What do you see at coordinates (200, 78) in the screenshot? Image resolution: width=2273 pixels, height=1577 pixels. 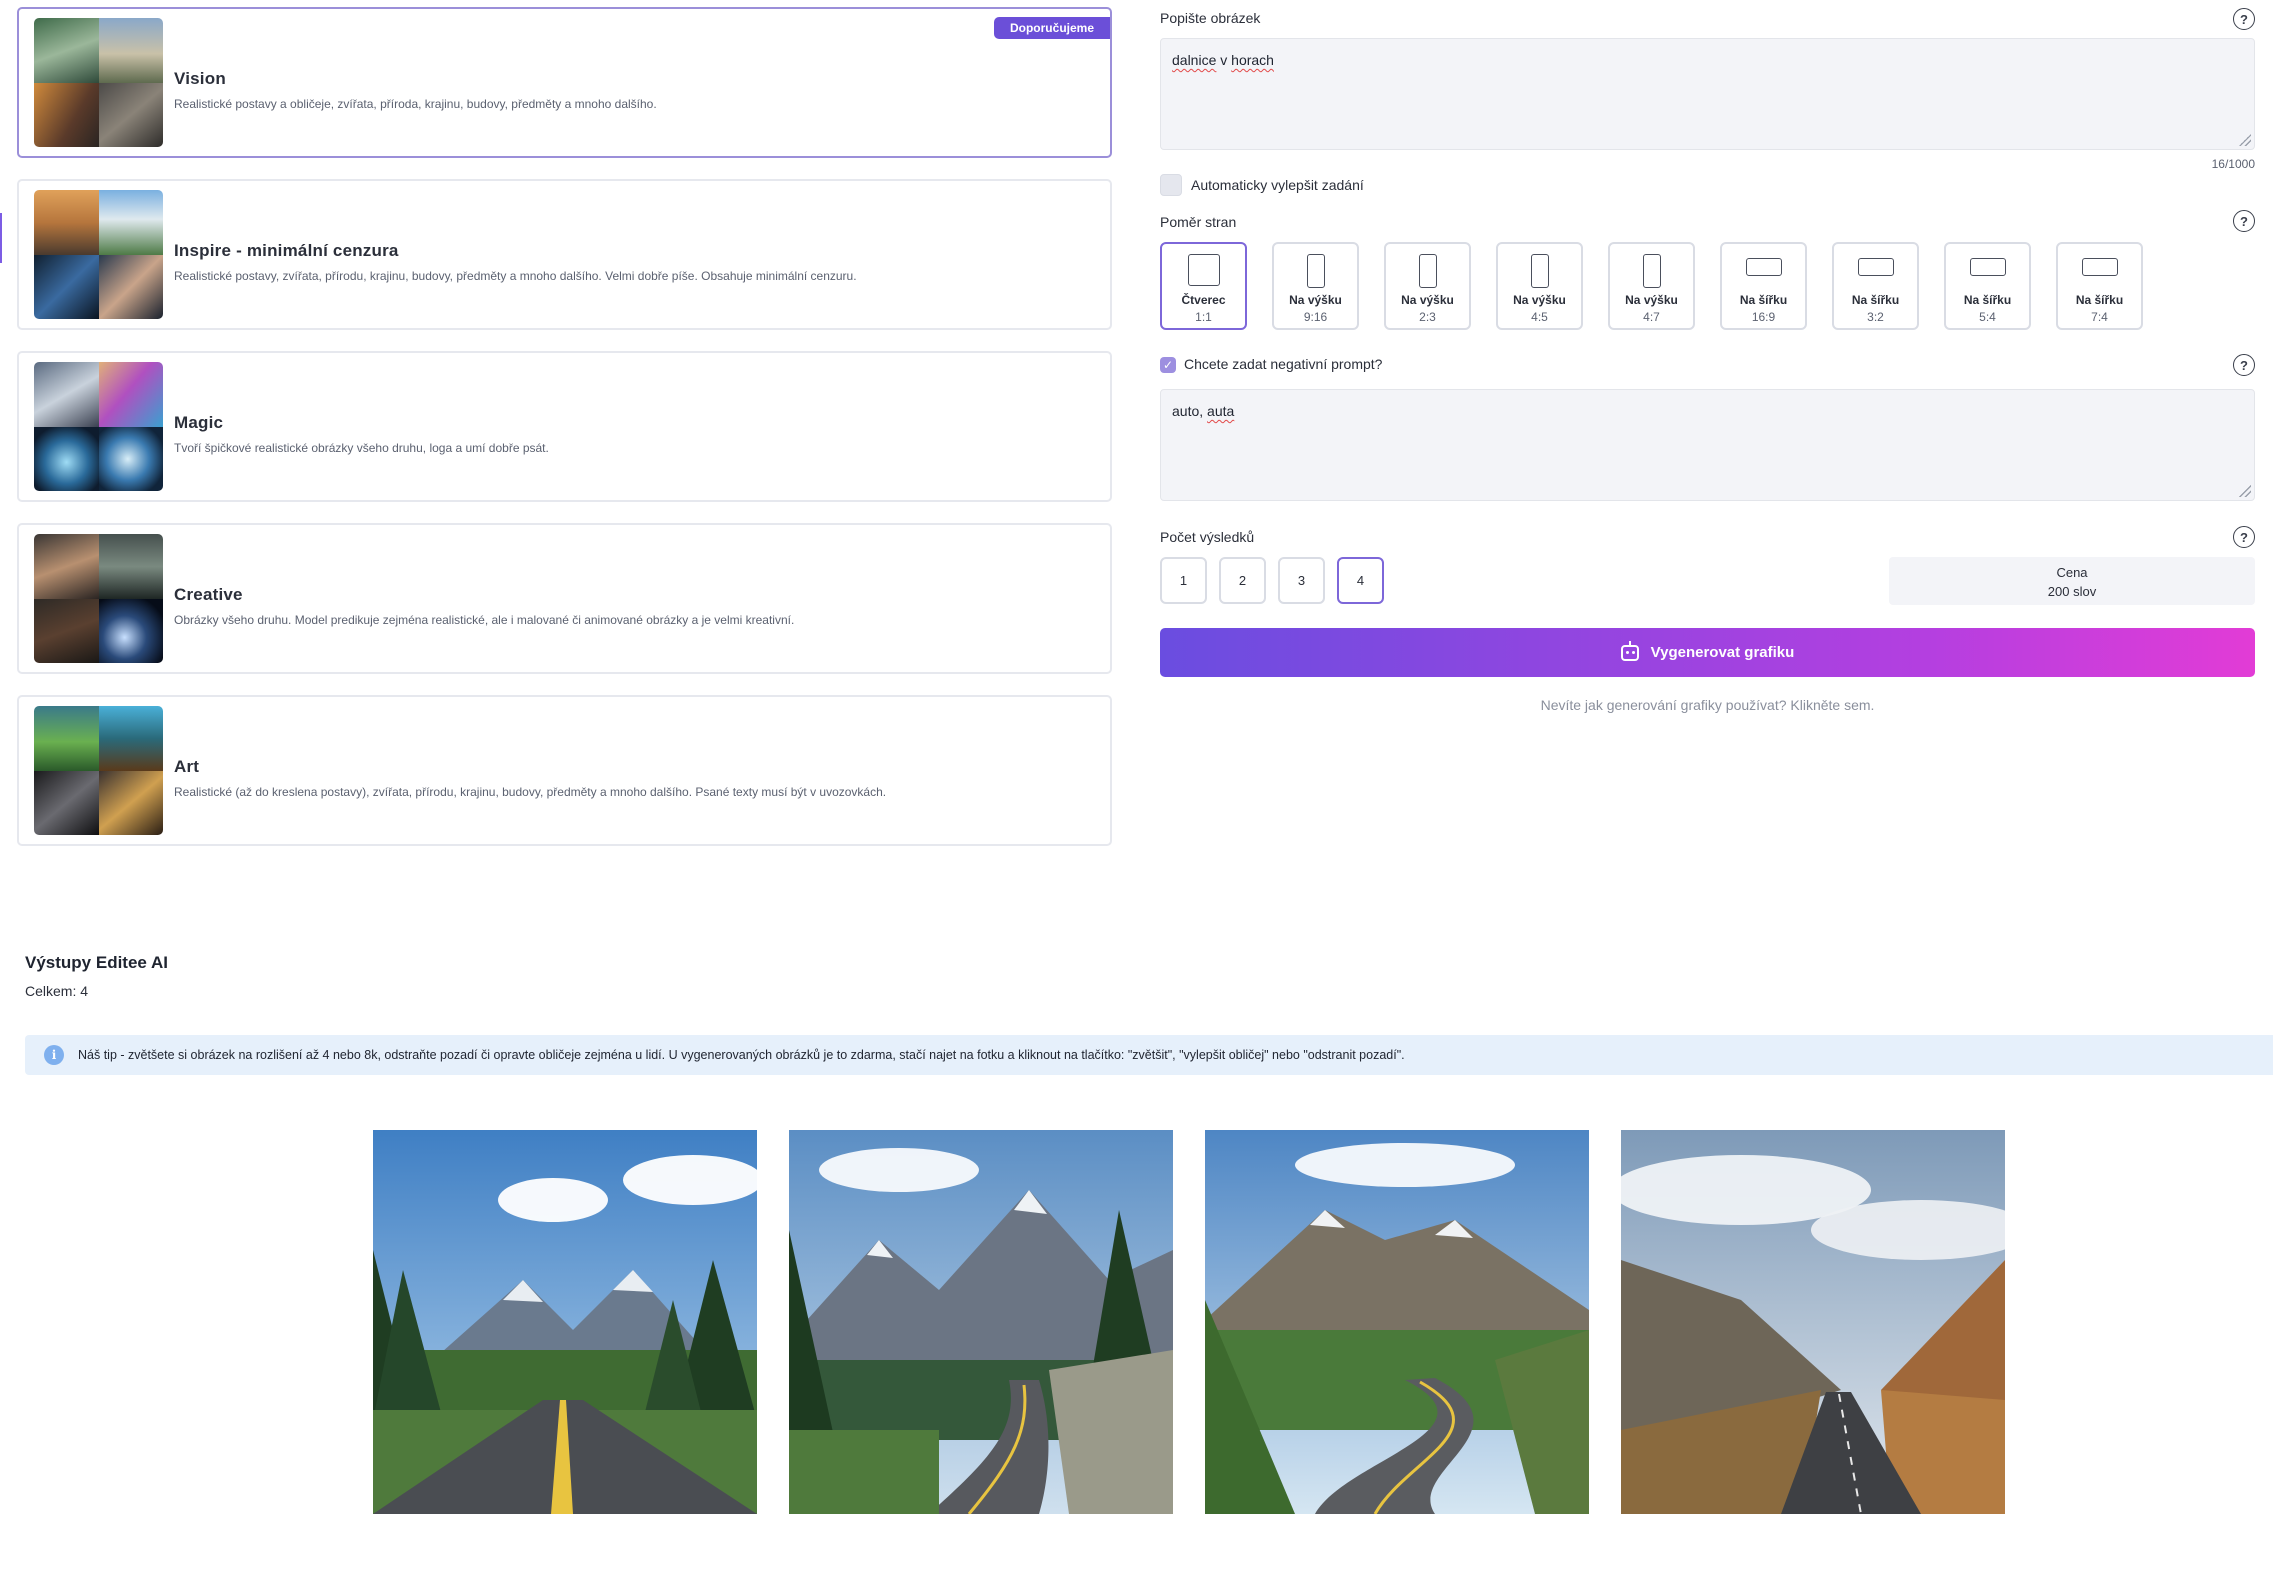 I see `model-name: Vision` at bounding box center [200, 78].